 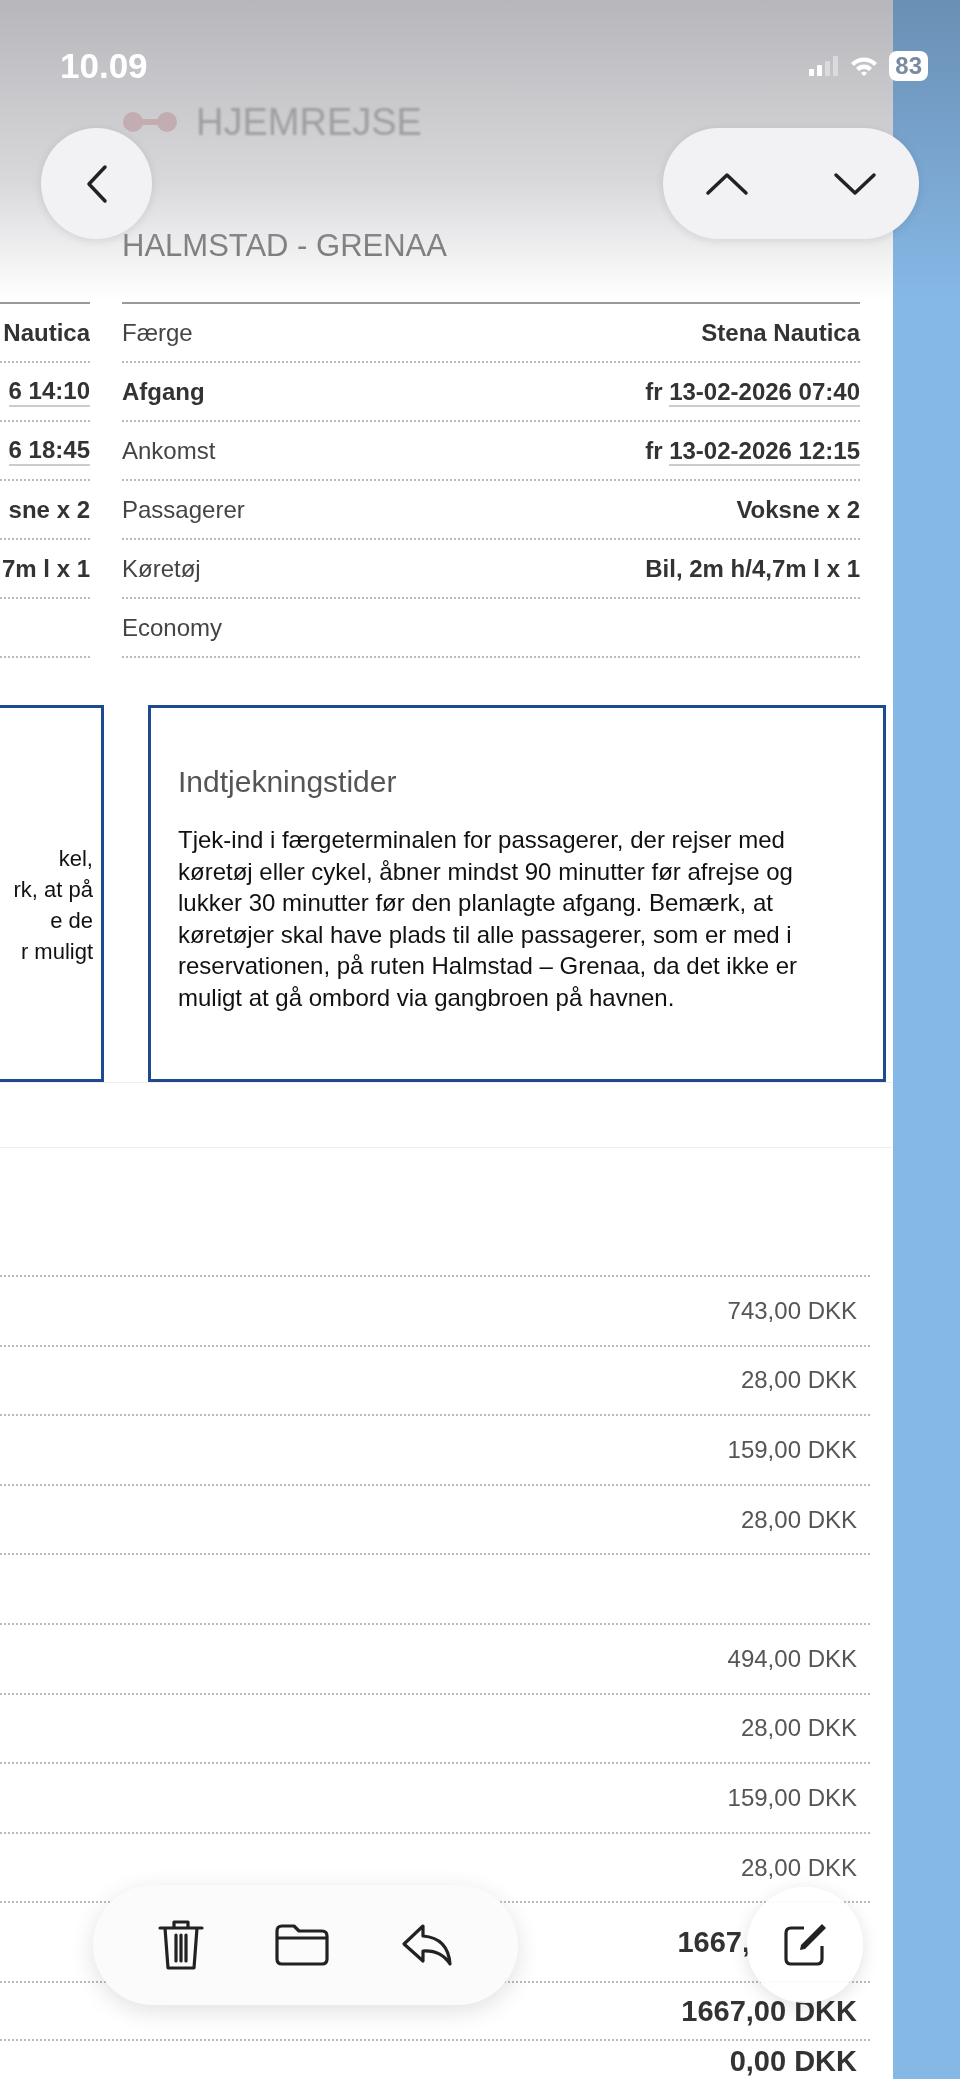 I want to click on notice-text-line: rk, at på, so click(x=53, y=890).